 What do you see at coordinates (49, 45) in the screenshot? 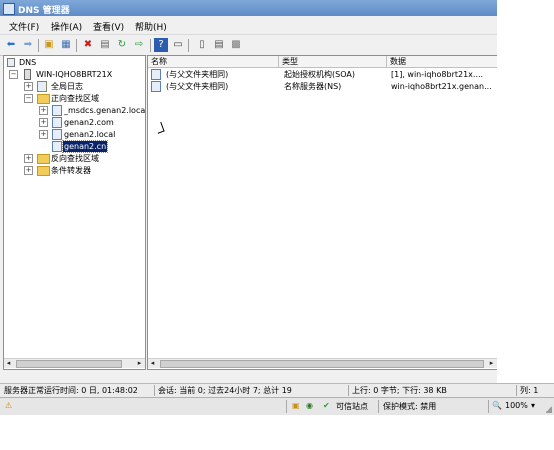
I see `up-folder-icon: ▣` at bounding box center [49, 45].